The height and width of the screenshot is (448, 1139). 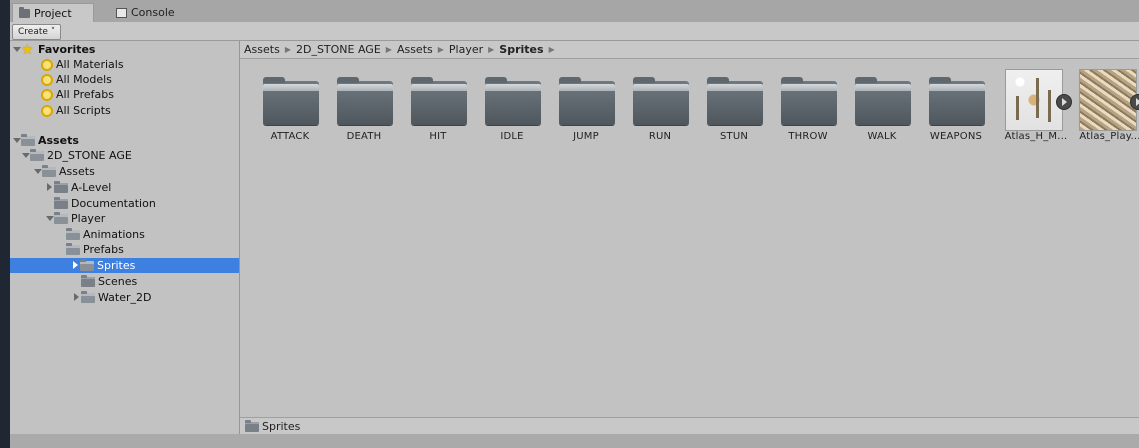 I want to click on asset-label: ATTACK, so click(x=290, y=136).